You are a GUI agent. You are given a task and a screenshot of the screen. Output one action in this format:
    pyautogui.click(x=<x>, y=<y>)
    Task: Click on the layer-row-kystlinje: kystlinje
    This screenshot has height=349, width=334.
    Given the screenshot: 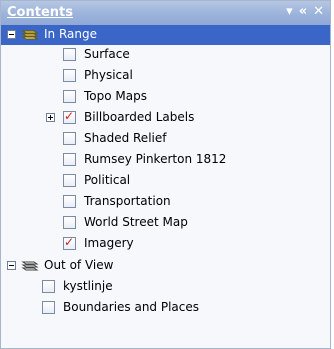 What is the action you would take?
    pyautogui.click(x=165, y=287)
    